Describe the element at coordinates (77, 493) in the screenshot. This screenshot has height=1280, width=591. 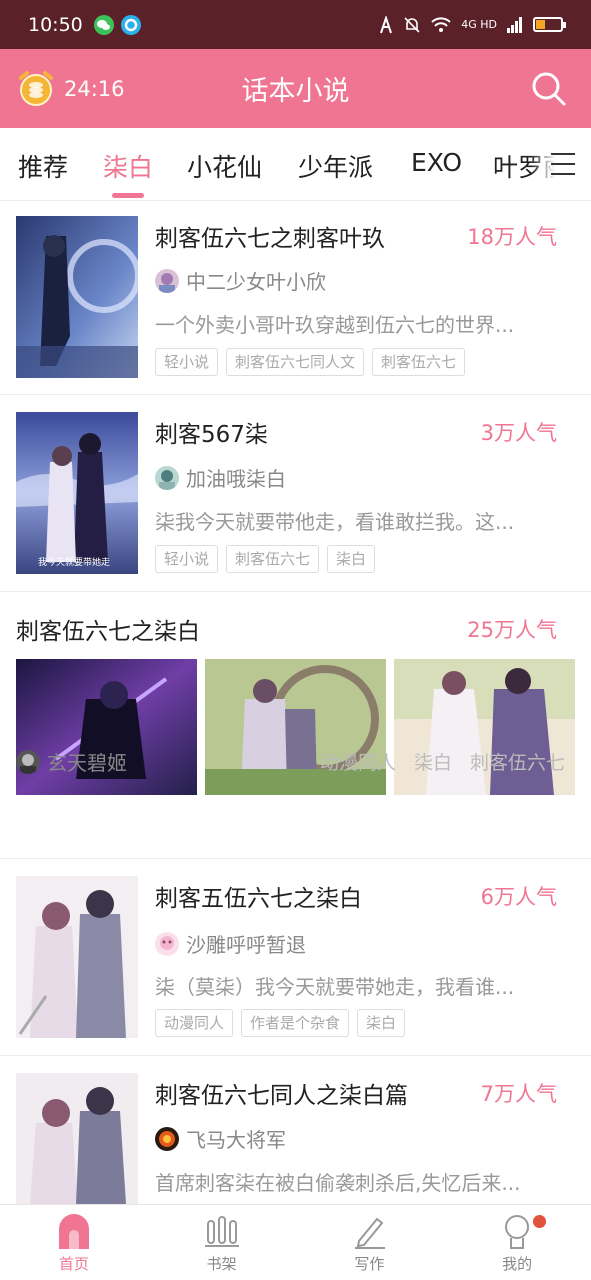
I see `story-cover: 我今天就要带她走` at that location.